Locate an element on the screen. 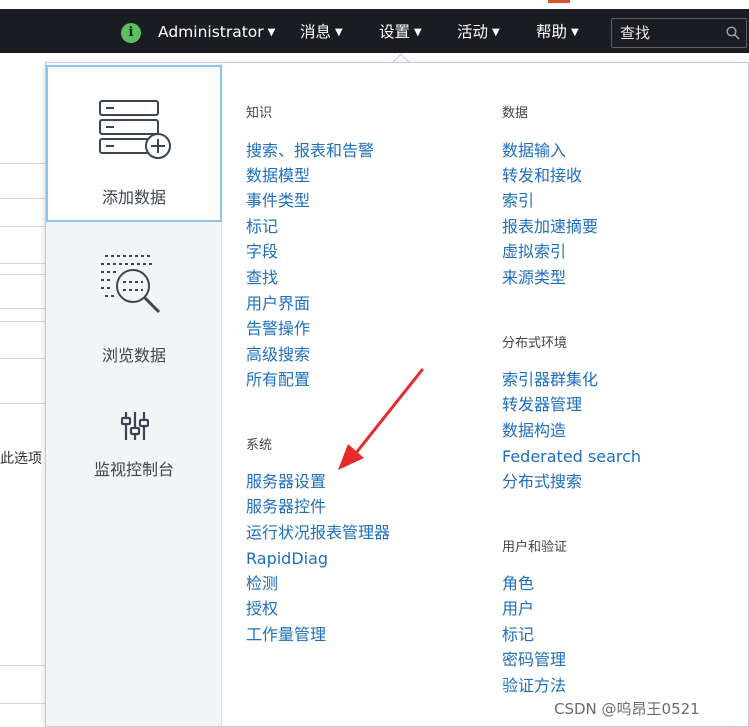 This screenshot has width=749, height=727. explore-data-label: 浏览数据 is located at coordinates (133, 355).